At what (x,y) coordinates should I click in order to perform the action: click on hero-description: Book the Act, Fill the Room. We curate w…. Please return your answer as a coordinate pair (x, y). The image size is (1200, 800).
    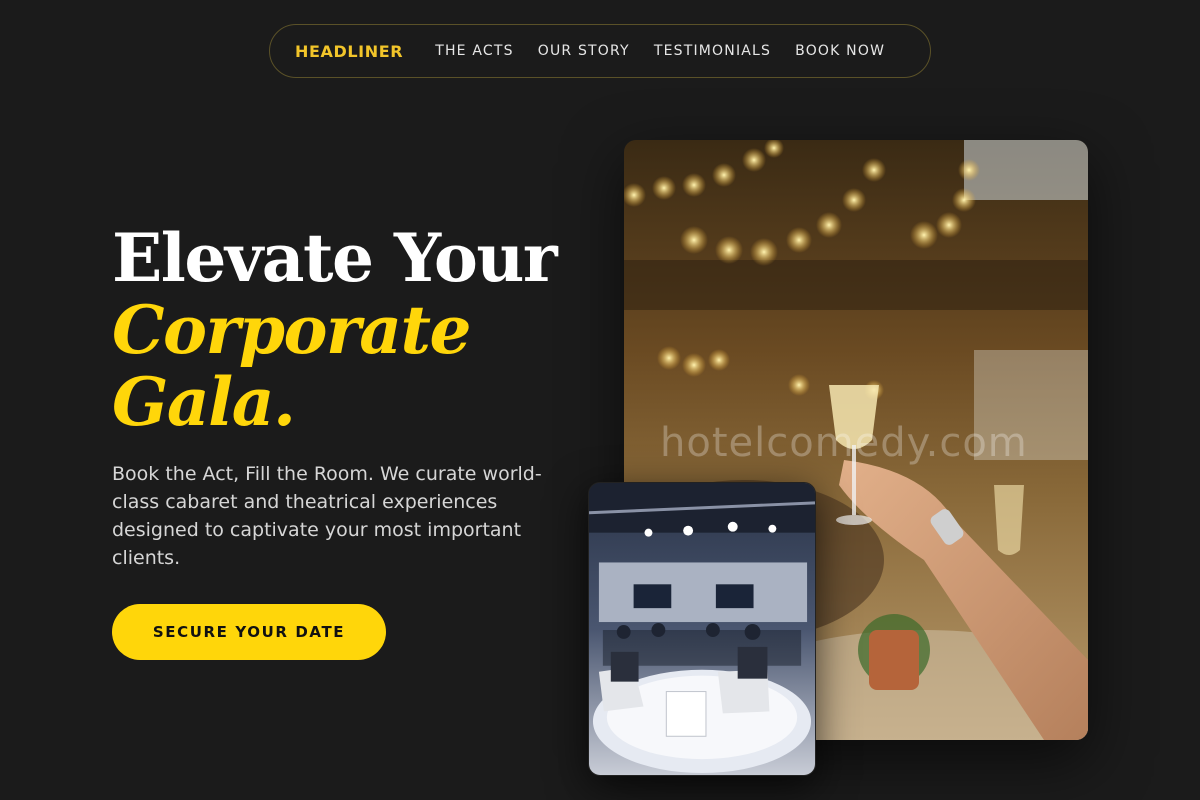
    Looking at the image, I should click on (327, 516).